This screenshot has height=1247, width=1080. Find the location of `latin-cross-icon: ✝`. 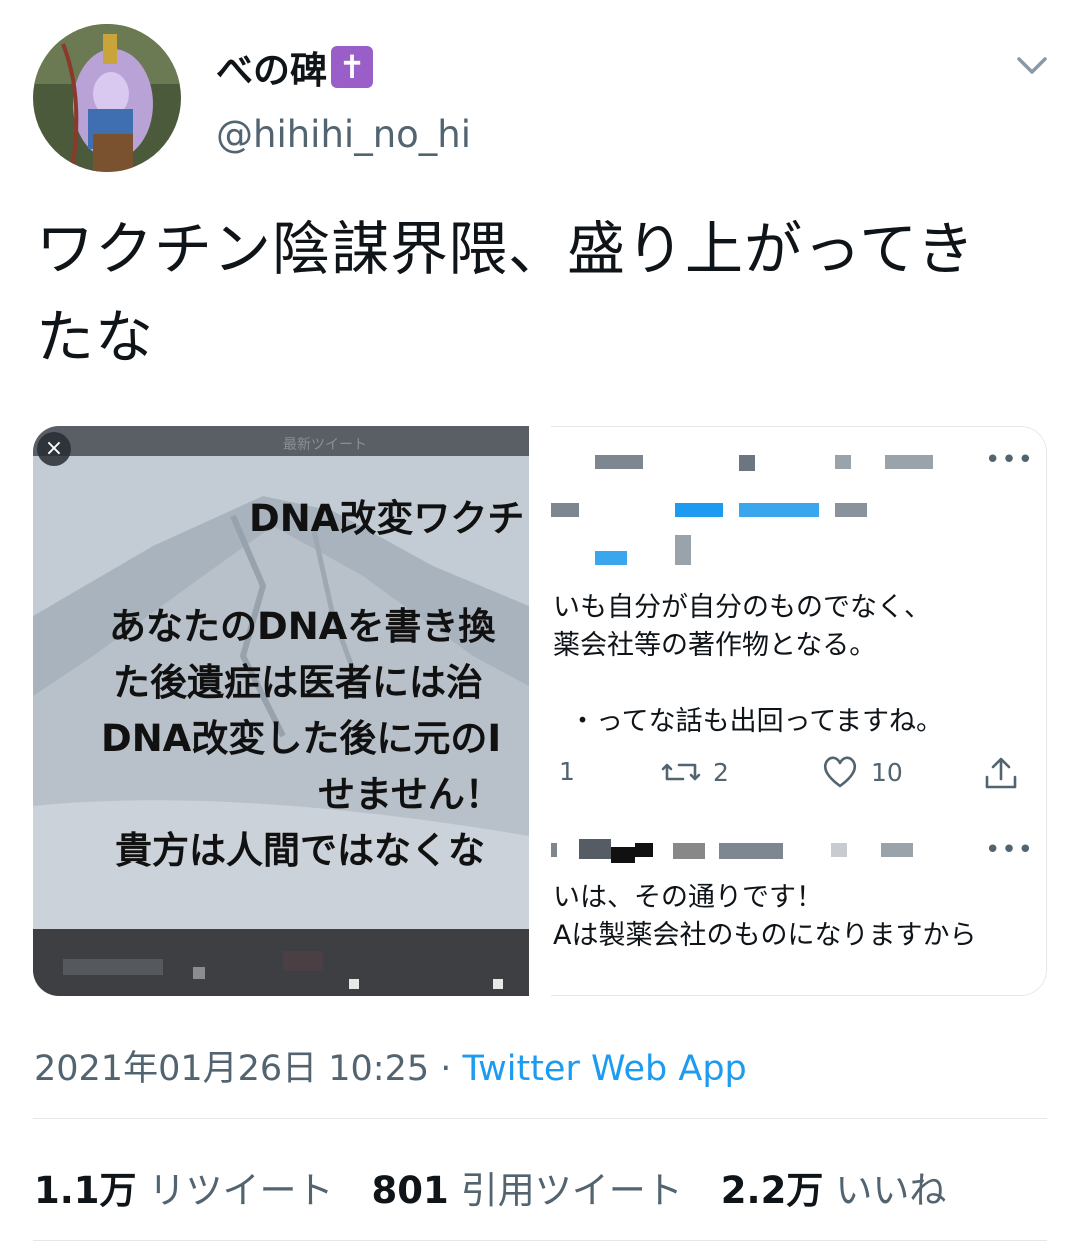

latin-cross-icon: ✝ is located at coordinates (352, 67).